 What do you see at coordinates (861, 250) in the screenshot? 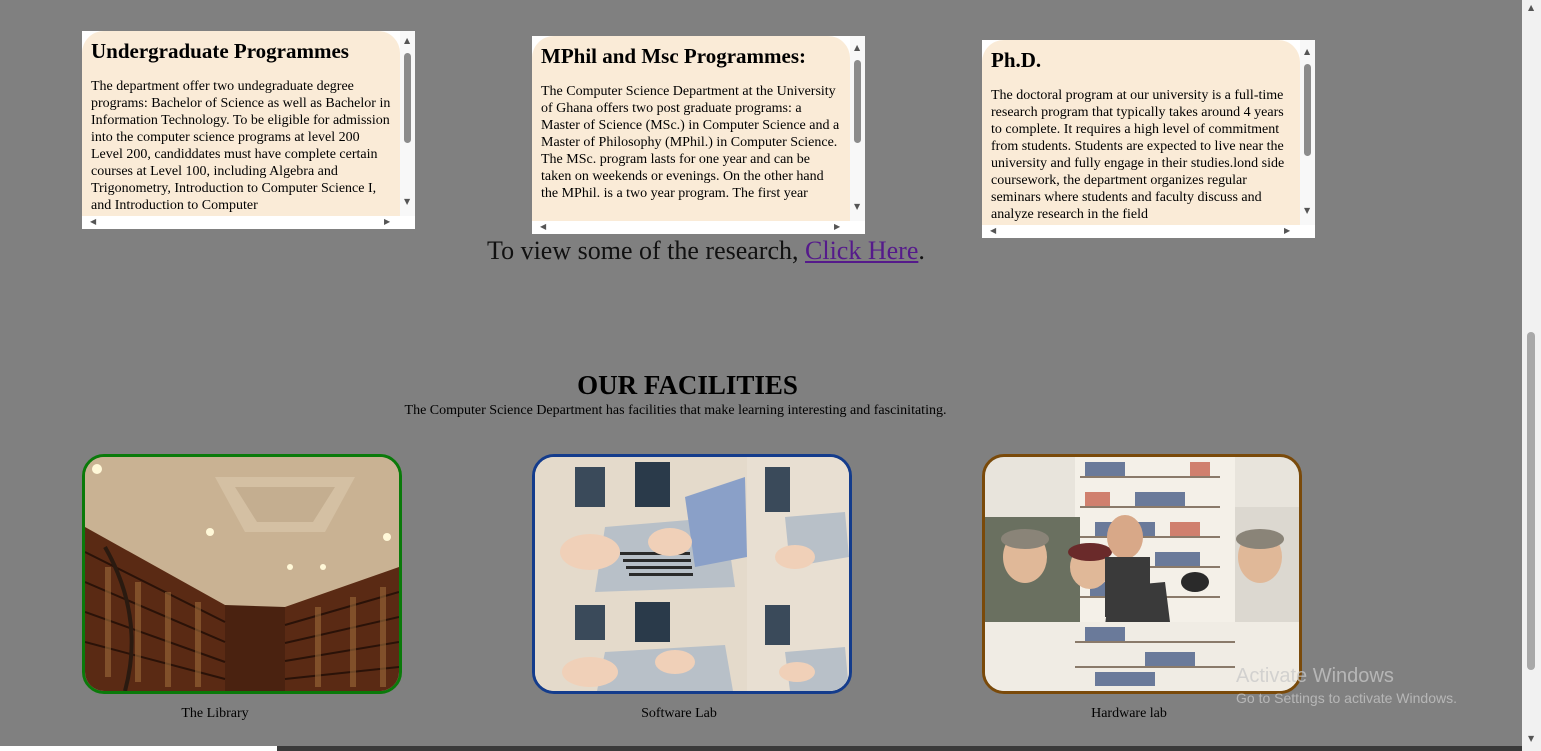
I see `research-link: Click Here` at bounding box center [861, 250].